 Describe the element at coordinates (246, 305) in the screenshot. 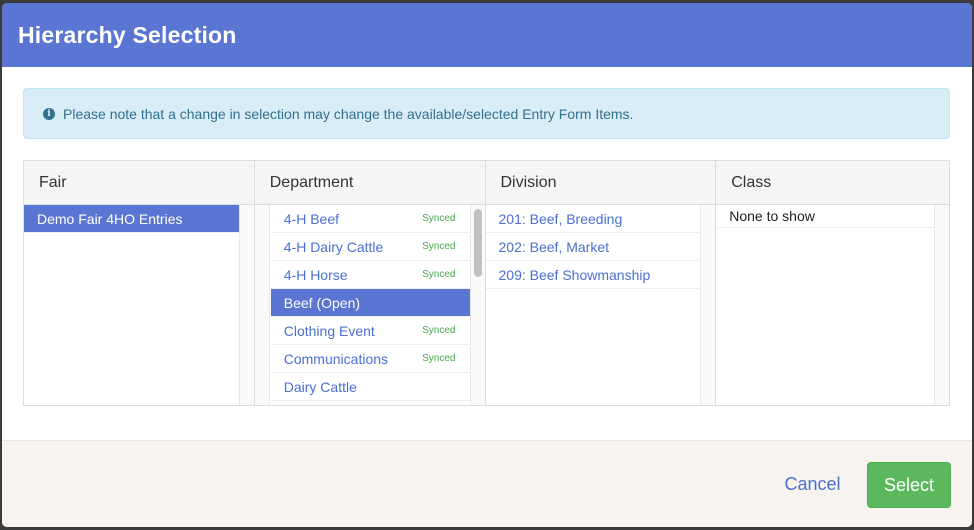

I see `fair-scrollbar` at that location.